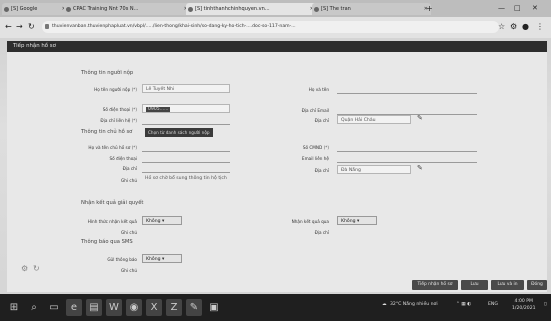 The height and width of the screenshot is (321, 551). I want to click on settings-gear-icon: ⚙, so click(24, 268).